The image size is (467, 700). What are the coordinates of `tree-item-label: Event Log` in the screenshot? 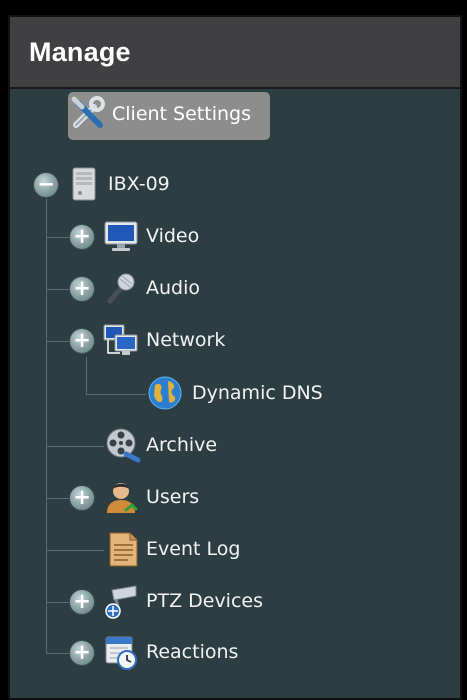 It's located at (193, 549).